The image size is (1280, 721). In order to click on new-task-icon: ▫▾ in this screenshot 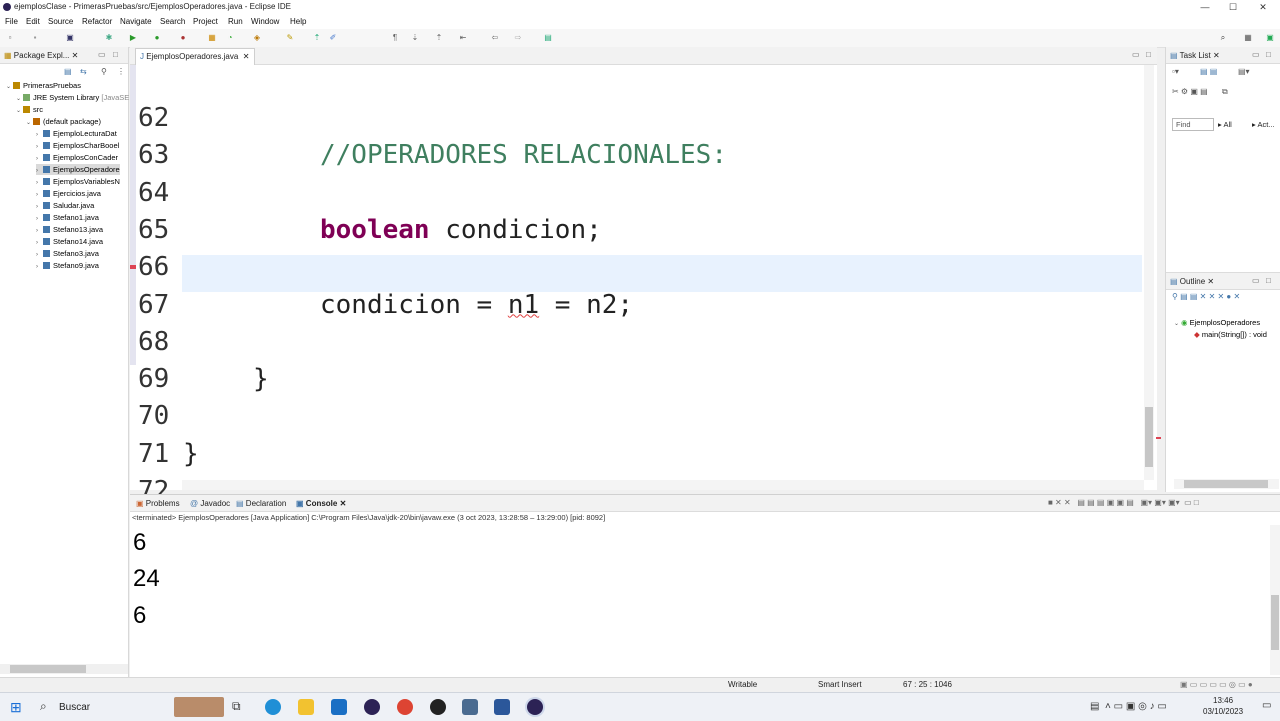, I will do `click(1175, 71)`.